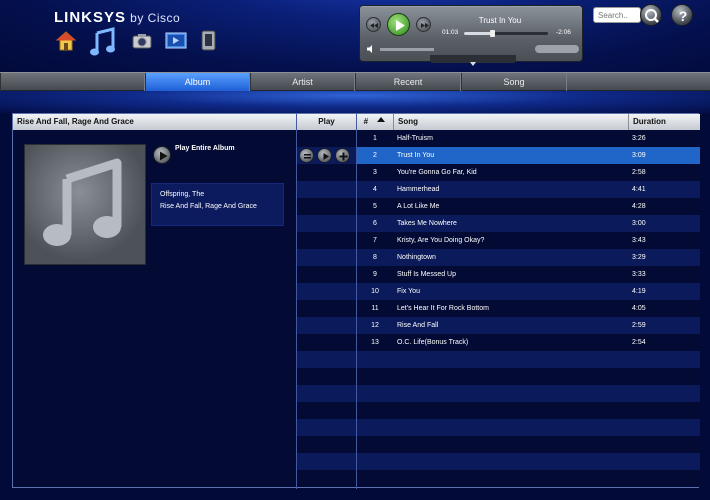 This screenshot has height=500, width=710. What do you see at coordinates (639, 138) in the screenshot?
I see `track-duration: 3:26` at bounding box center [639, 138].